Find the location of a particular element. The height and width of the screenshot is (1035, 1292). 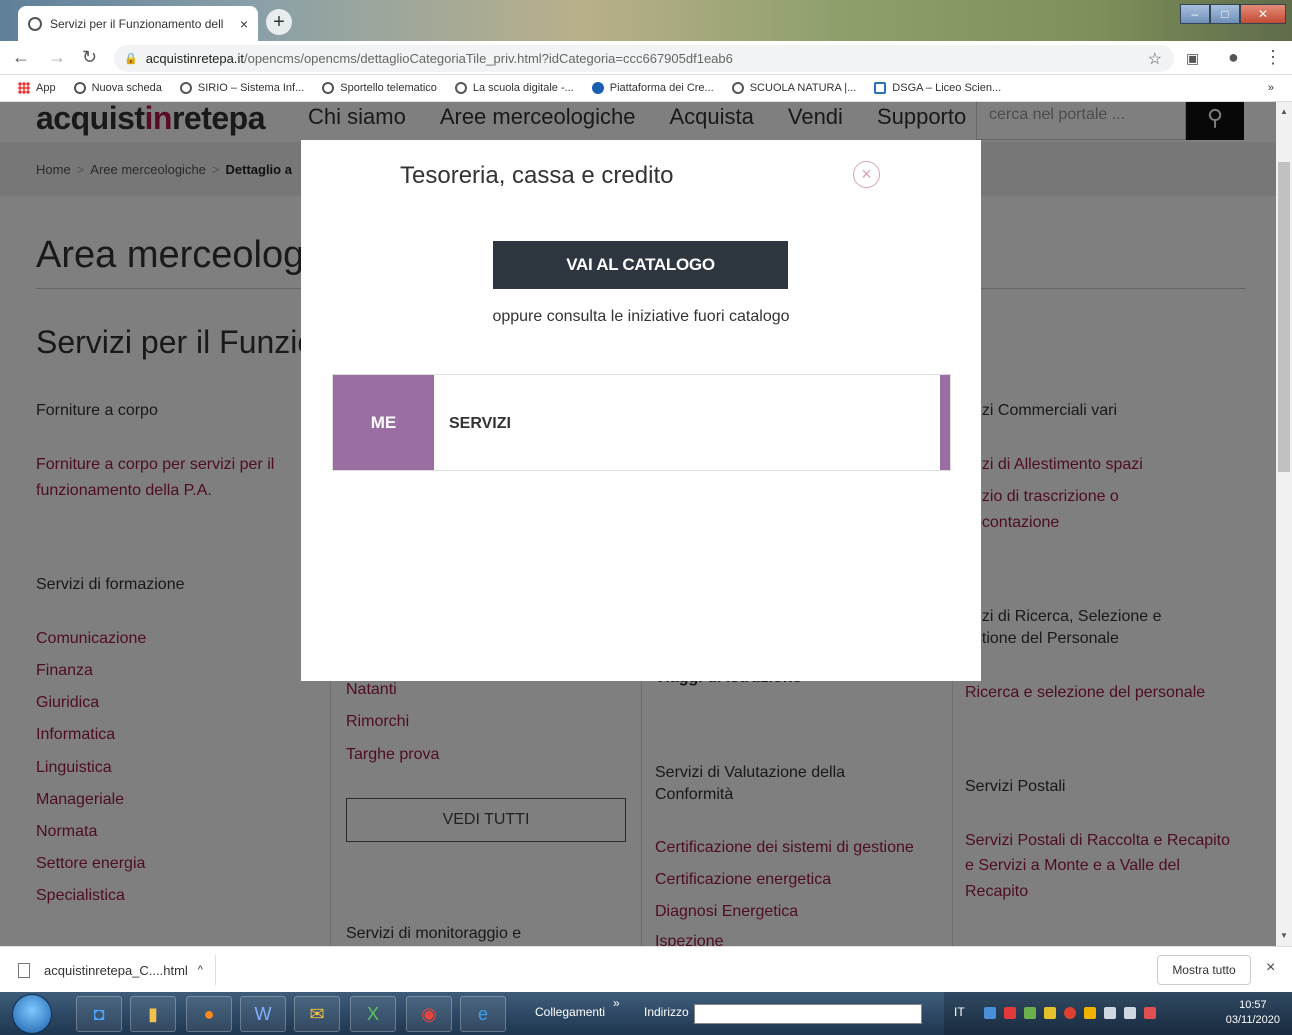

flag-icon is located at coordinates (1150, 1013).